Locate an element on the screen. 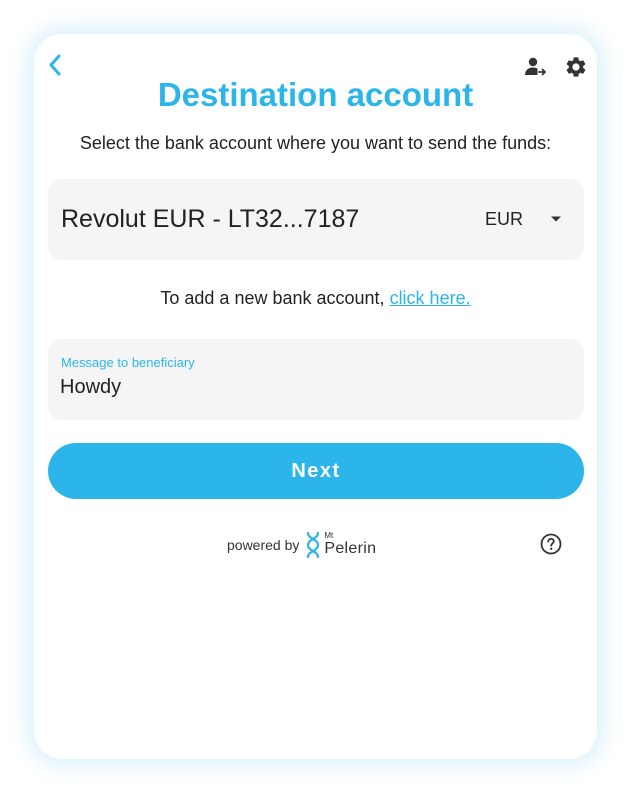  bank-account-select: Revolut EUR - LT32...7187 EUR is located at coordinates (316, 219).